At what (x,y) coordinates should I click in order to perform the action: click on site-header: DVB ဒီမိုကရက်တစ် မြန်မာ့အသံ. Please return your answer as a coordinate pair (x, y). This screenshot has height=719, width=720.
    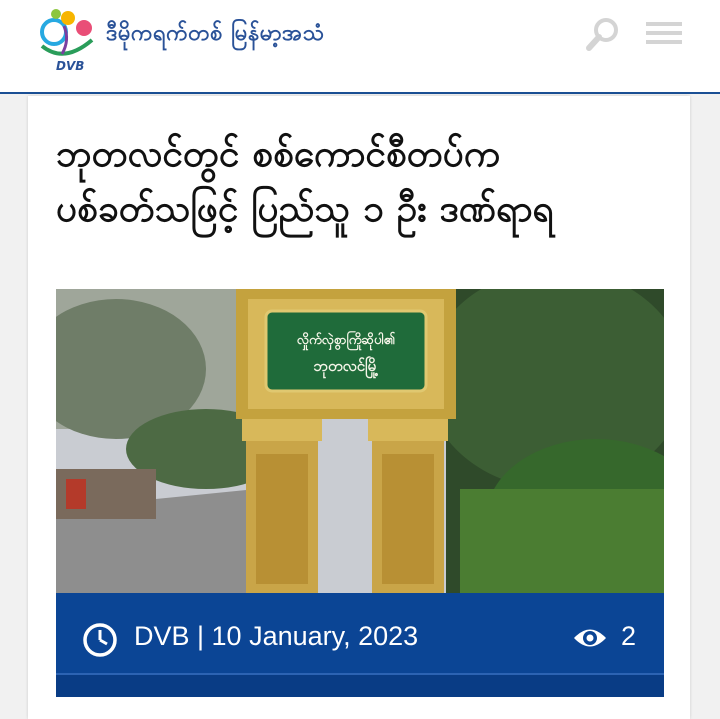
    Looking at the image, I should click on (360, 47).